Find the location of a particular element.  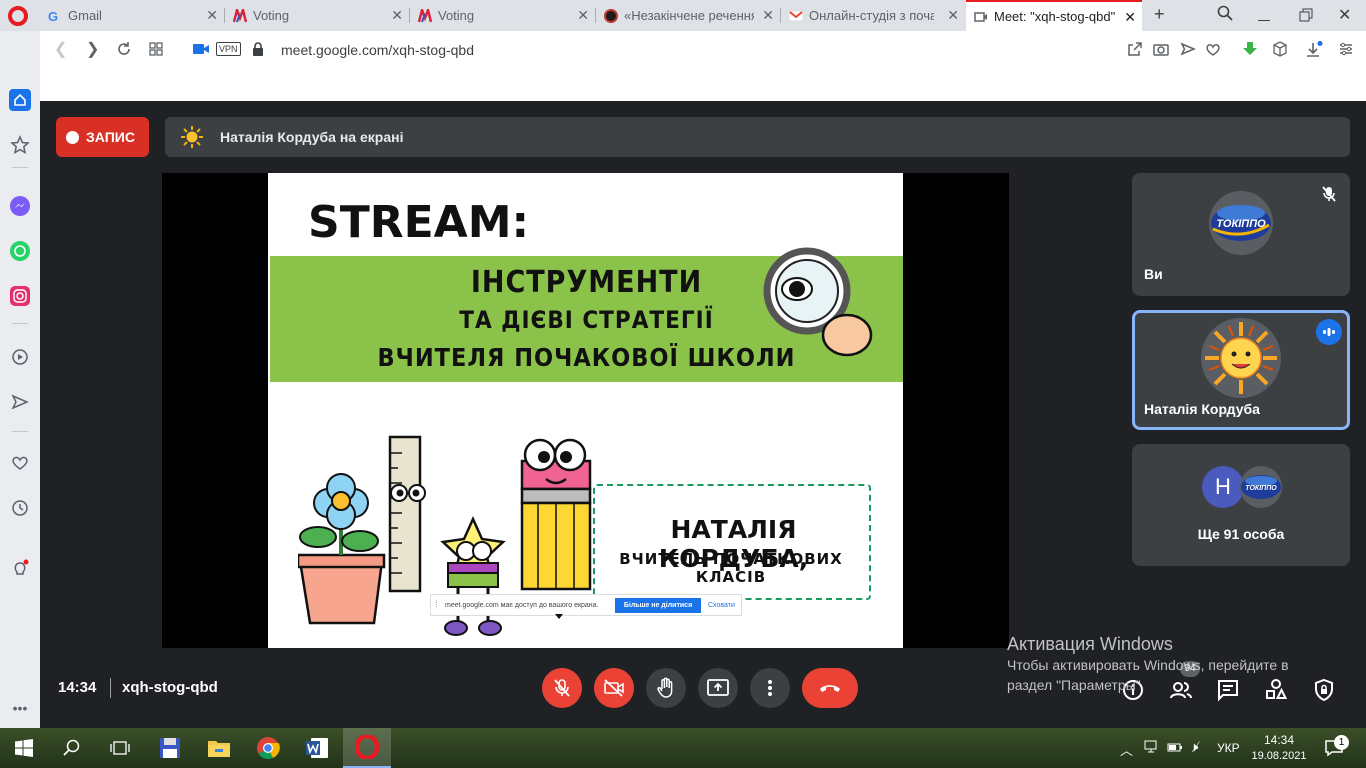

start-windows-icon is located at coordinates (24, 748).